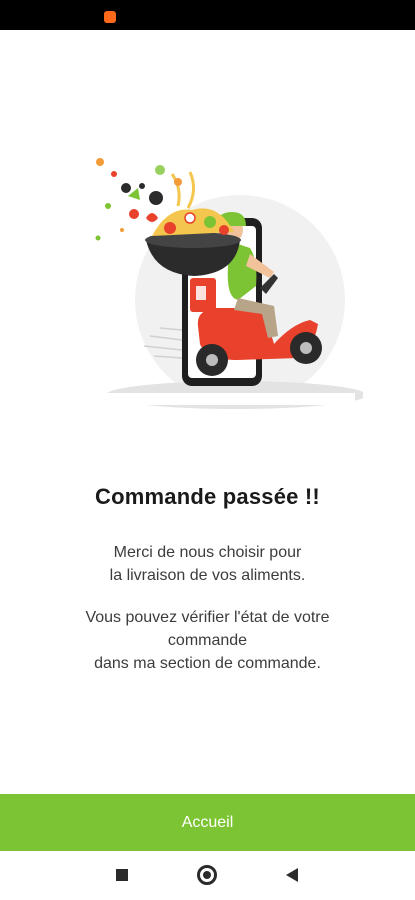 The height and width of the screenshot is (900, 415). Describe the element at coordinates (217, 399) in the screenshot. I see `illustration-ground-cut` at that location.